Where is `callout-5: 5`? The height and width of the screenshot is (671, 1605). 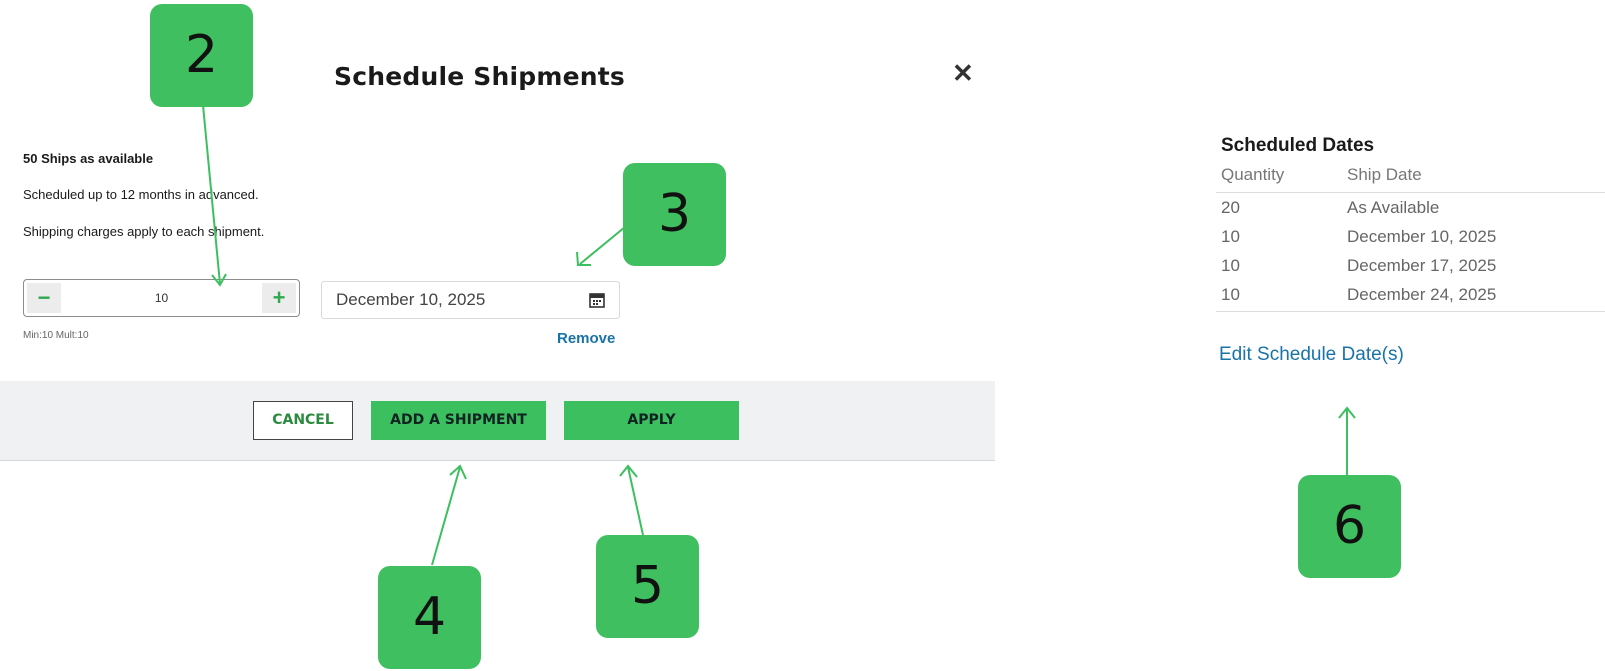 callout-5: 5 is located at coordinates (647, 586).